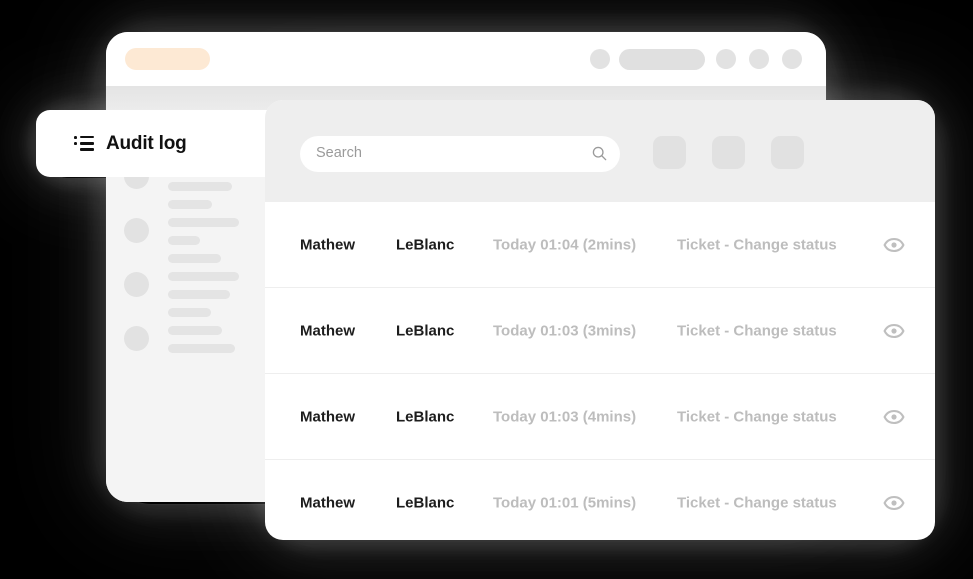 The image size is (973, 579). What do you see at coordinates (599, 153) in the screenshot?
I see `search-icon` at bounding box center [599, 153].